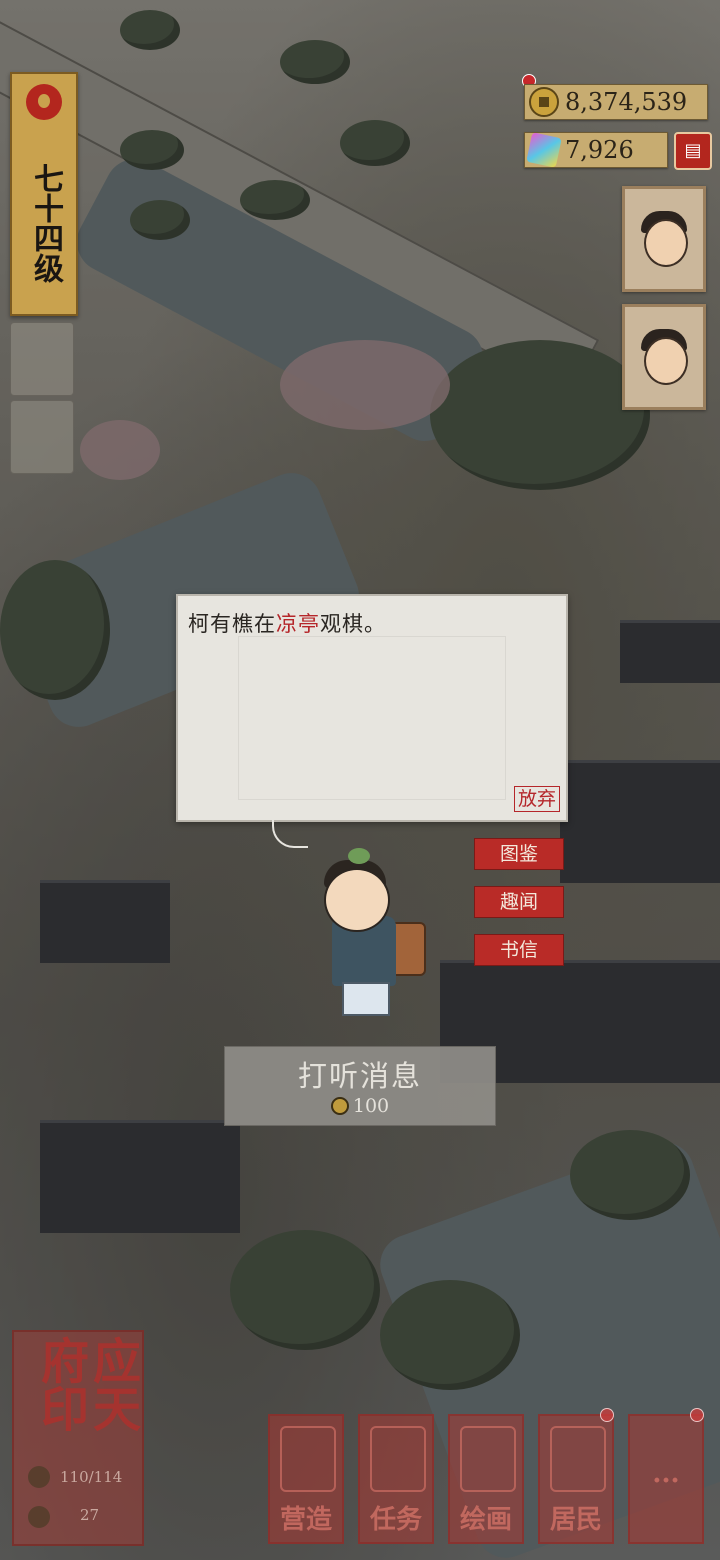  What do you see at coordinates (395, 1520) in the screenshot?
I see `nav-label: 任务` at bounding box center [395, 1520].